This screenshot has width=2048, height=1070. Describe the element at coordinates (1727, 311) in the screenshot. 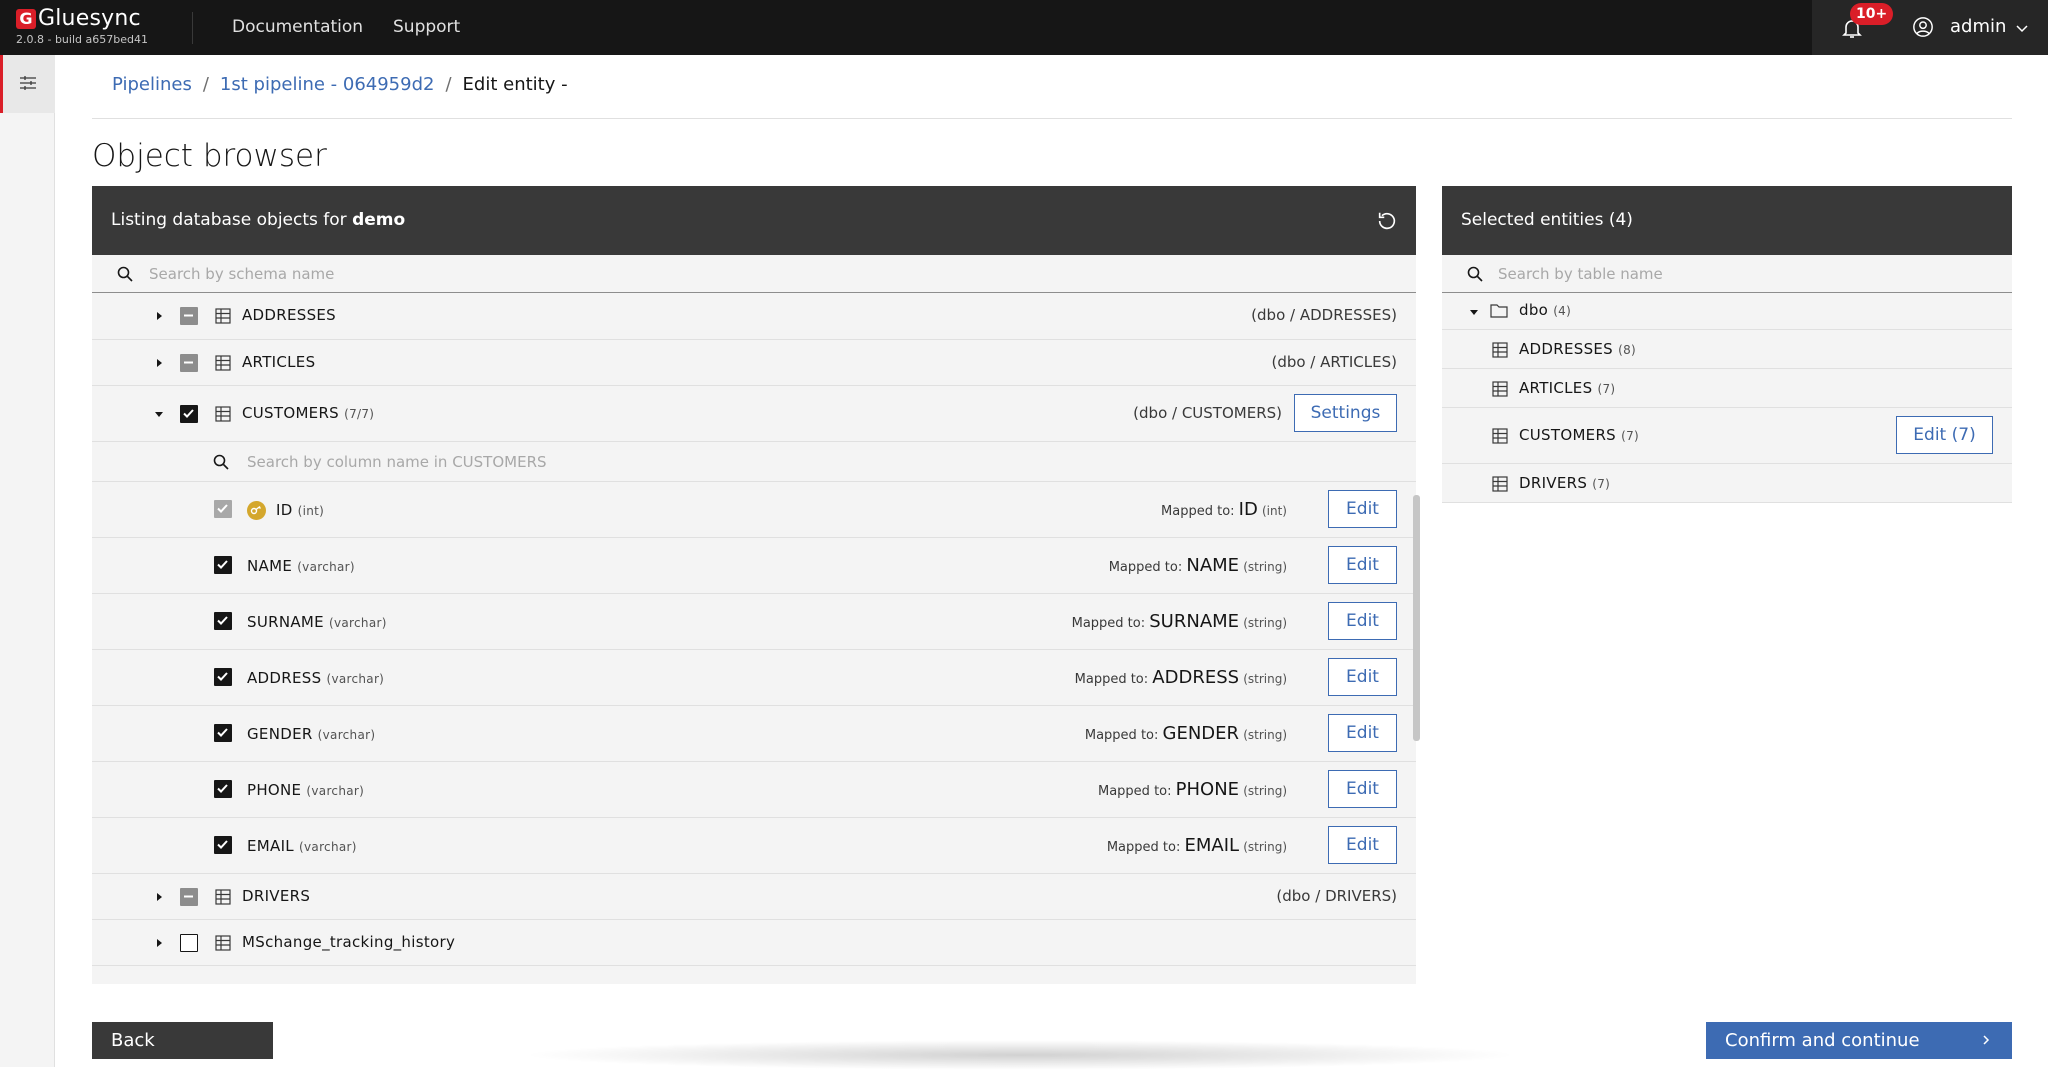

I see `schema-row-dbo: dbo (4)` at that location.